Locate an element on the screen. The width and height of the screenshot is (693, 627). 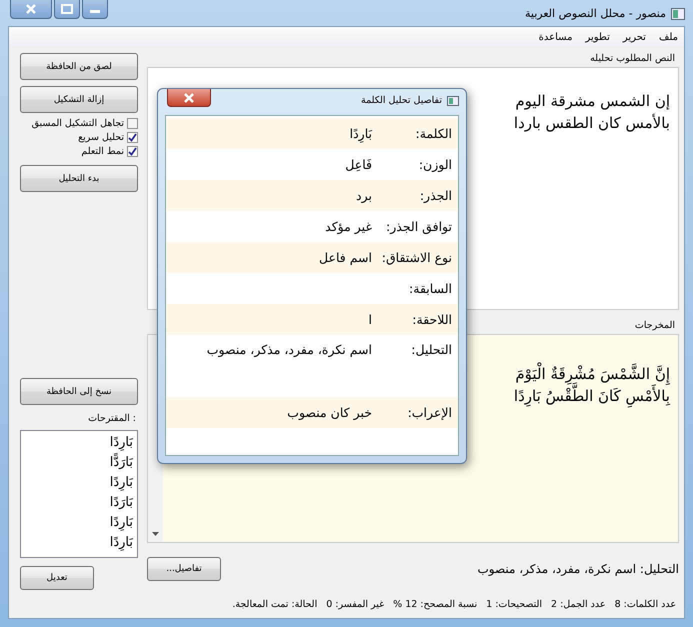
analysis-text: التحليل: اسم نكرة، مفرد، مذكر، منصوب is located at coordinates (578, 569).